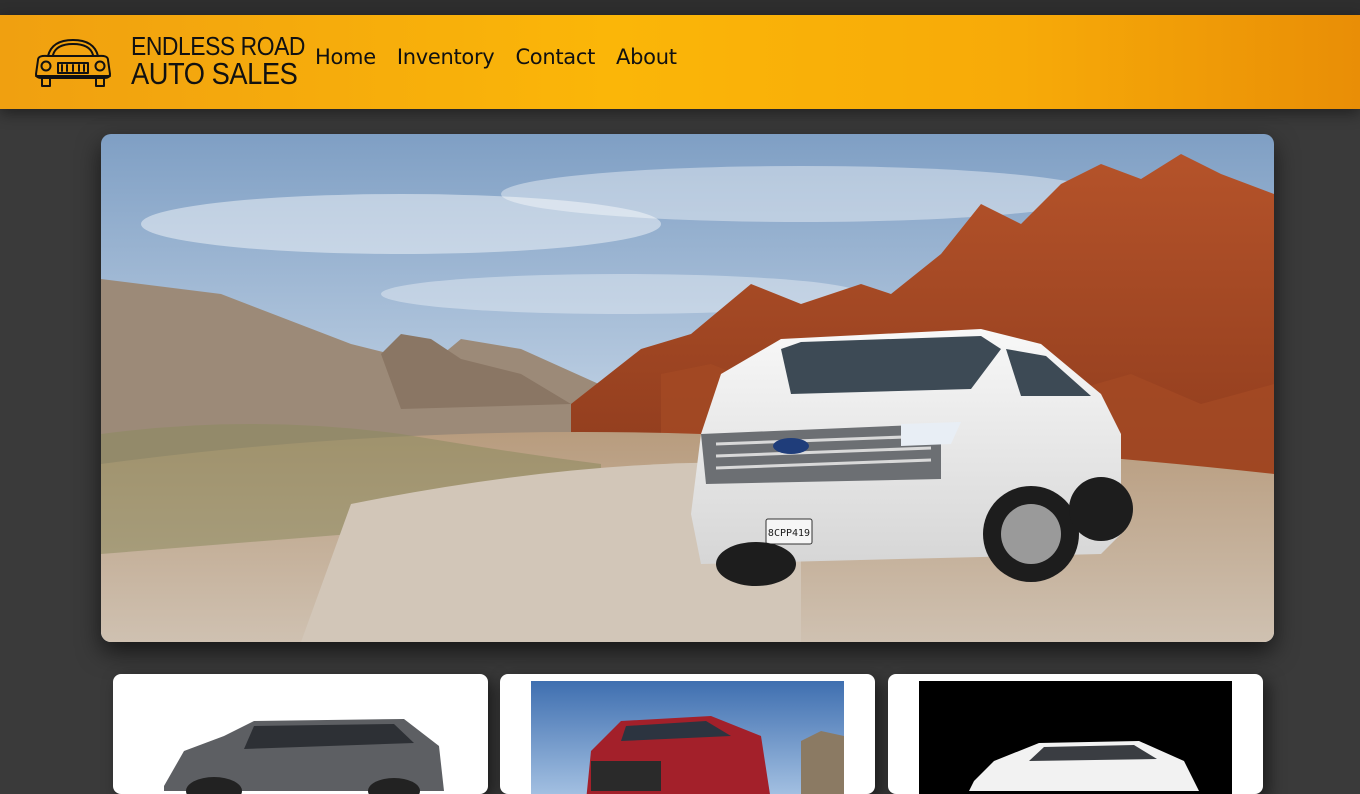  What do you see at coordinates (446, 57) in the screenshot?
I see `nav-inventory: Inventory` at bounding box center [446, 57].